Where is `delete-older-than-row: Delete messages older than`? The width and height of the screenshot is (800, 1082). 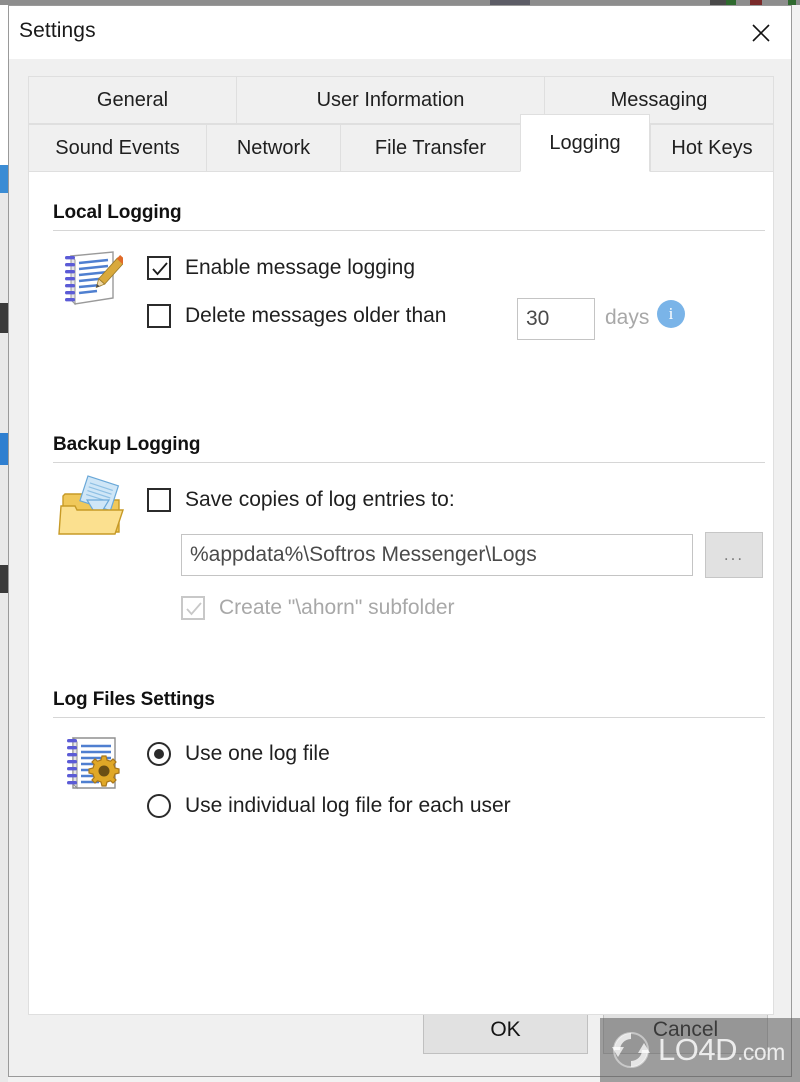
delete-older-than-row: Delete messages older than is located at coordinates (297, 316).